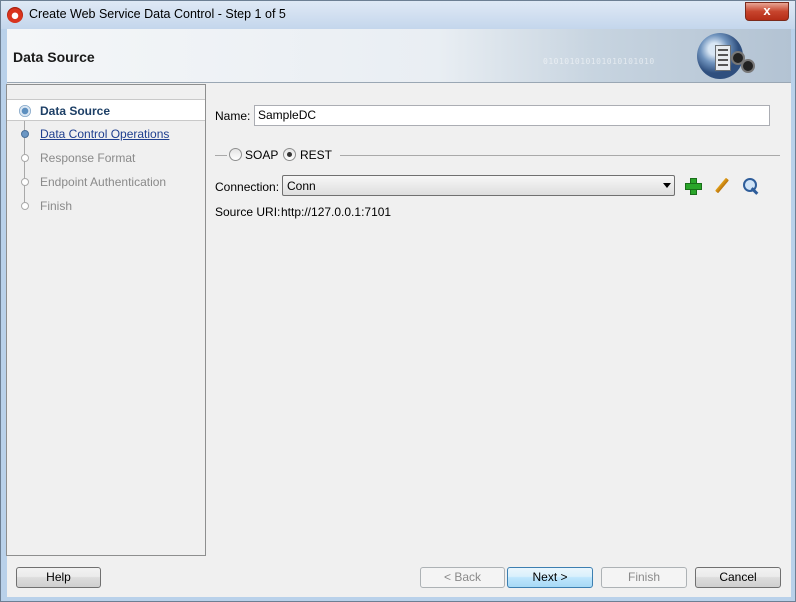 The width and height of the screenshot is (796, 602). Describe the element at coordinates (751, 186) in the screenshot. I see `magnify-icon` at that location.